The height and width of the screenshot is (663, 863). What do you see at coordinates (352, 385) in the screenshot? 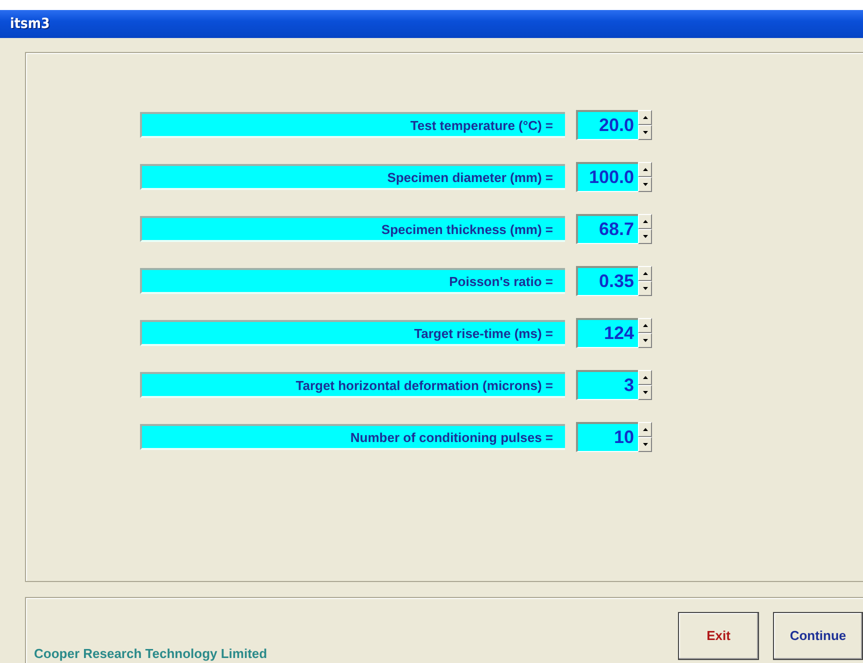
I see `field-label: Target horizontal deformation (microns) =` at bounding box center [352, 385].